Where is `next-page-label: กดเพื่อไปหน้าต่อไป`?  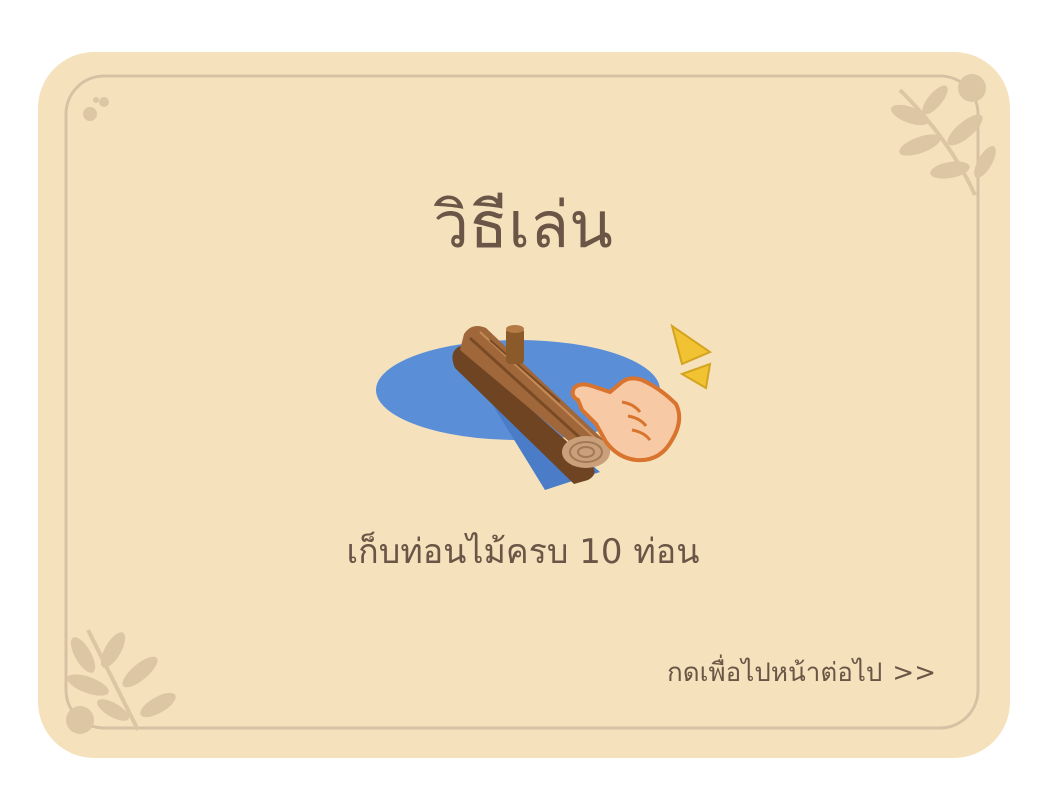 next-page-label: กดเพื่อไปหน้าต่อไป is located at coordinates (774, 673).